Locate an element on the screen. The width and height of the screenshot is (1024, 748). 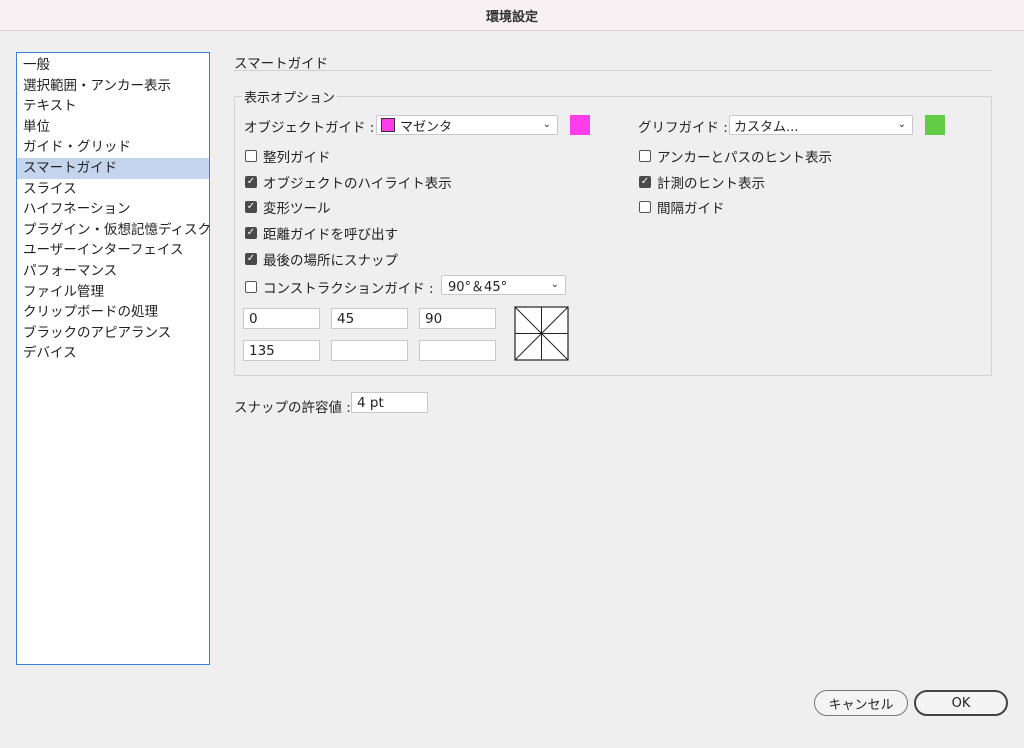
glyph-guide-label: グリフガイド : is located at coordinates (683, 128).